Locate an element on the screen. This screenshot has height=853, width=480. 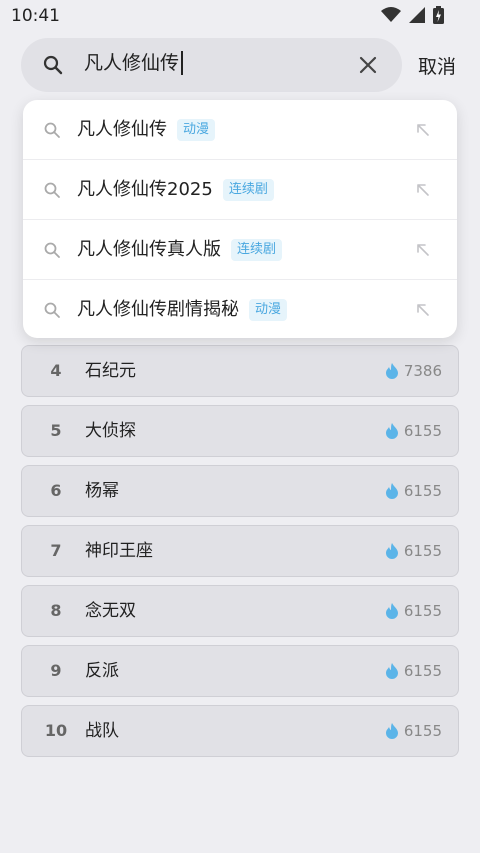
suggestion-text: 凡人修仙传真人版 is located at coordinates (149, 249).